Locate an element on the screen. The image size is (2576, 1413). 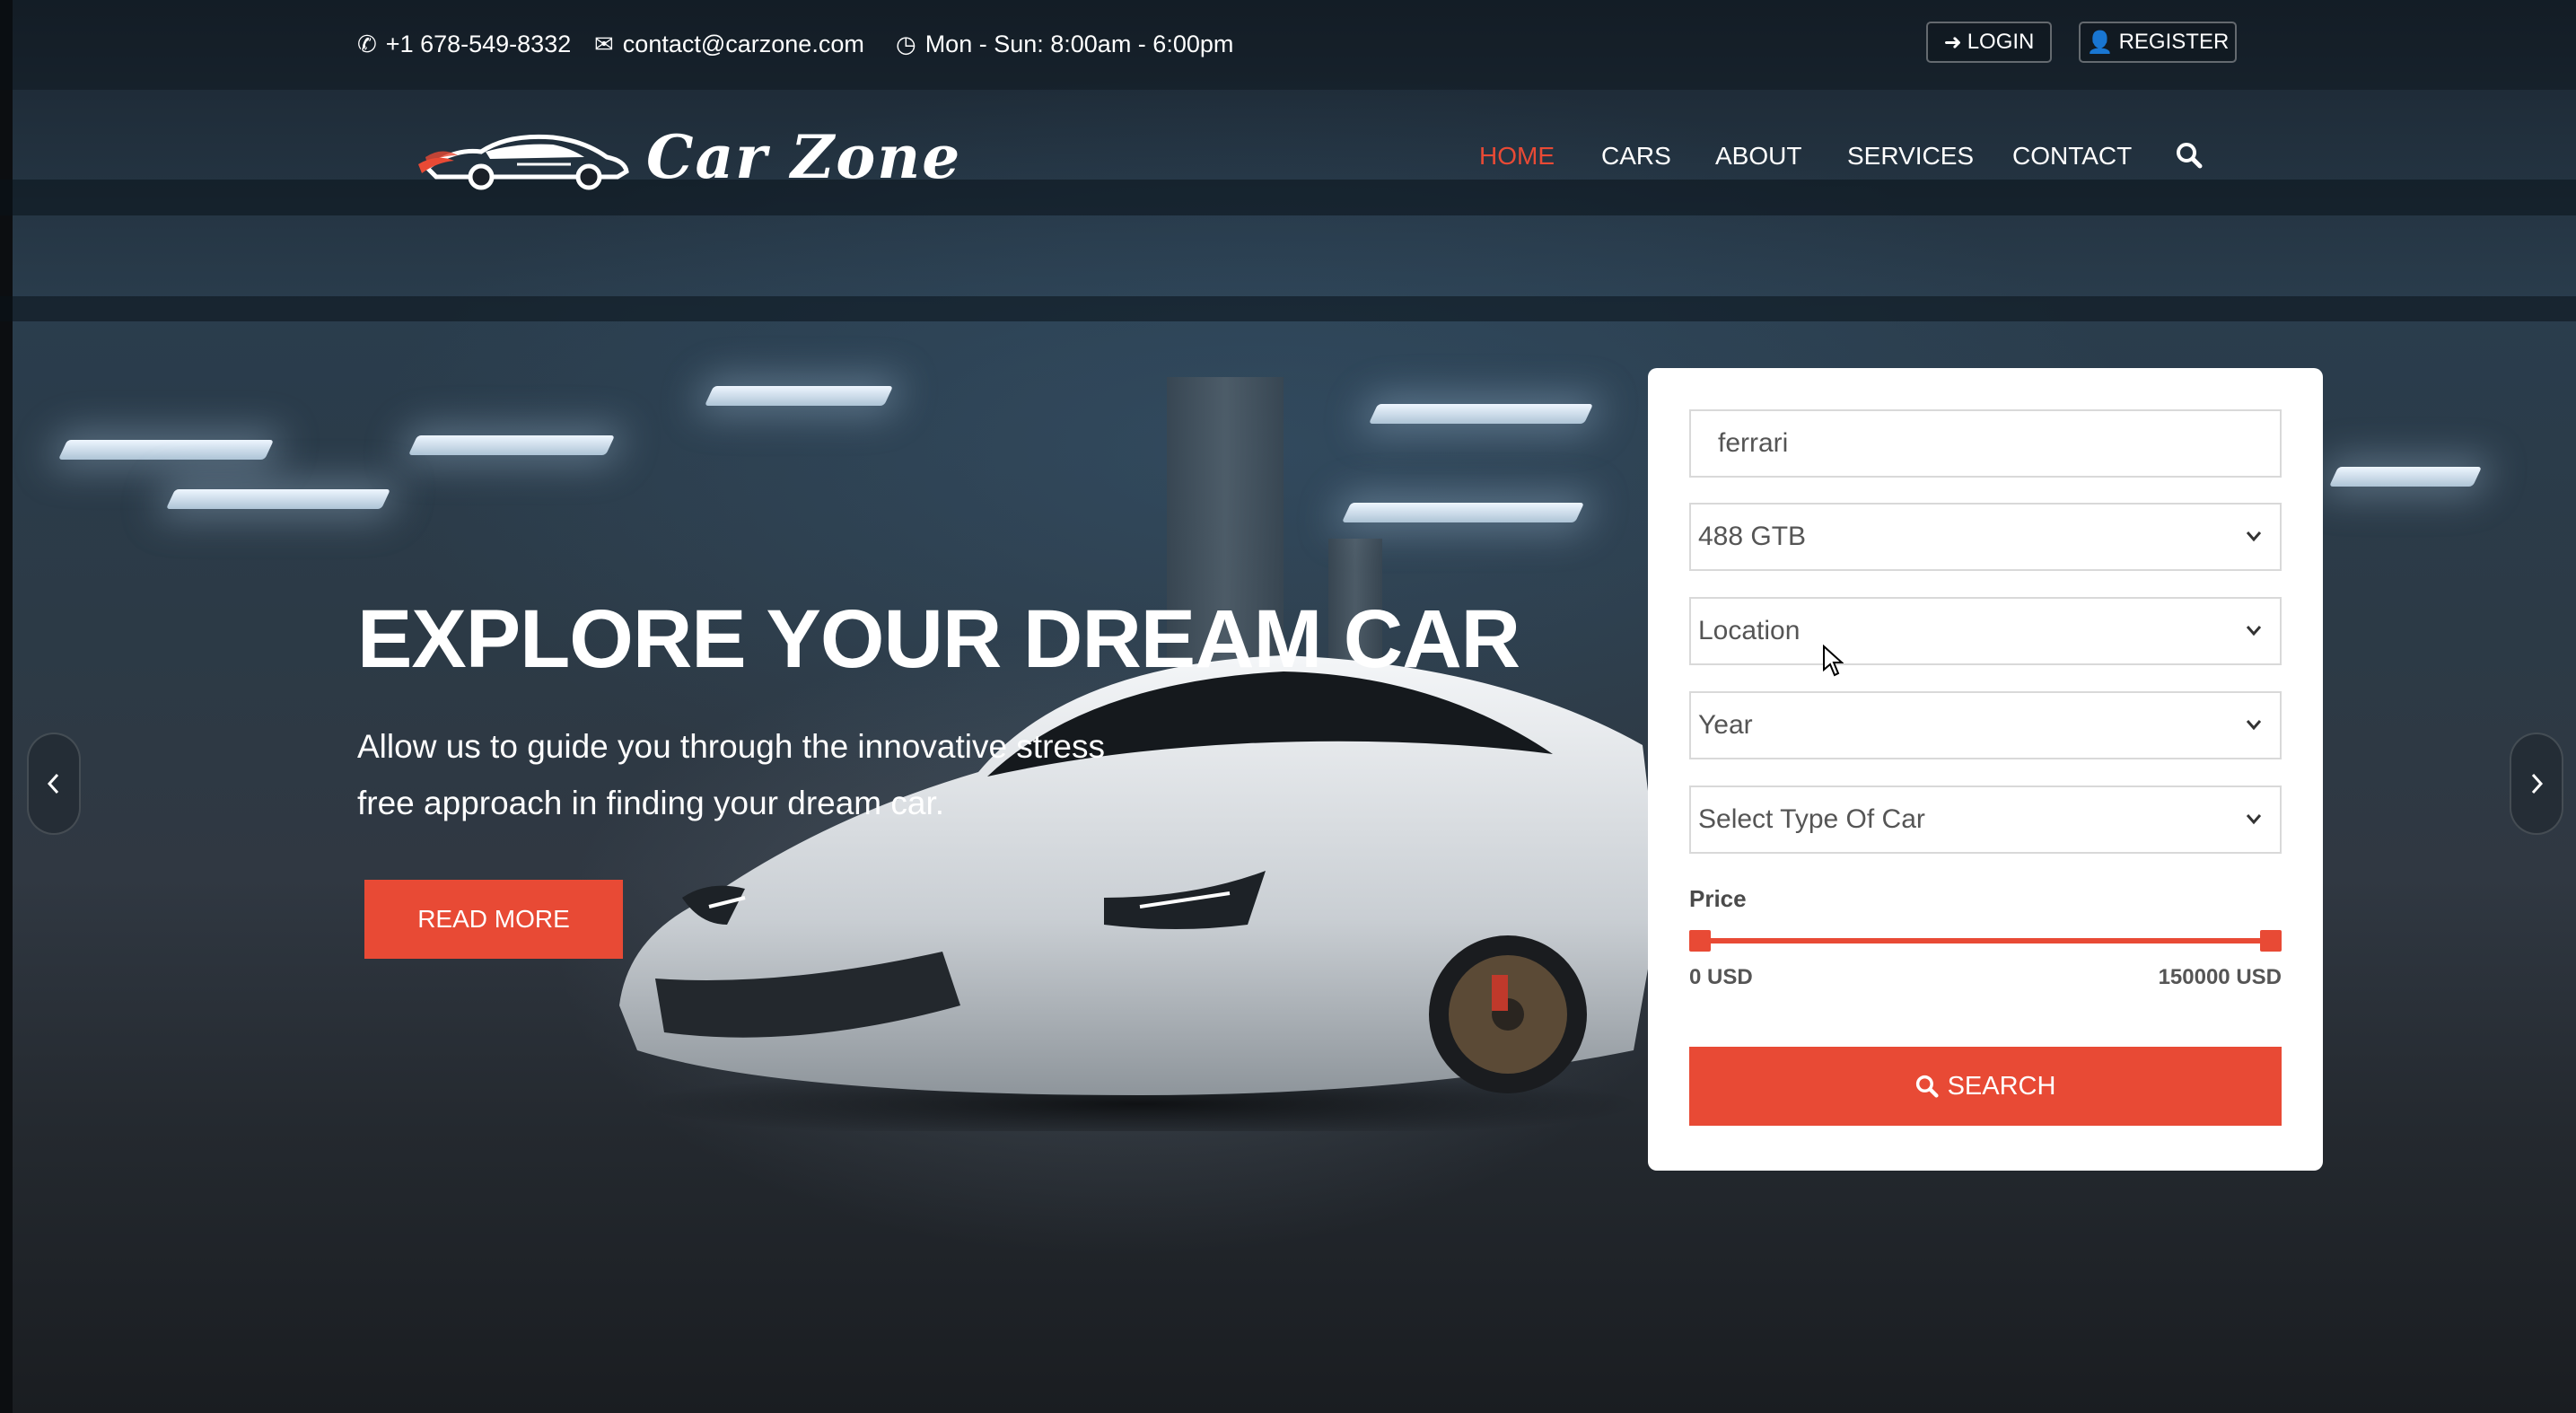
carousel-prev-button is located at coordinates (54, 784).